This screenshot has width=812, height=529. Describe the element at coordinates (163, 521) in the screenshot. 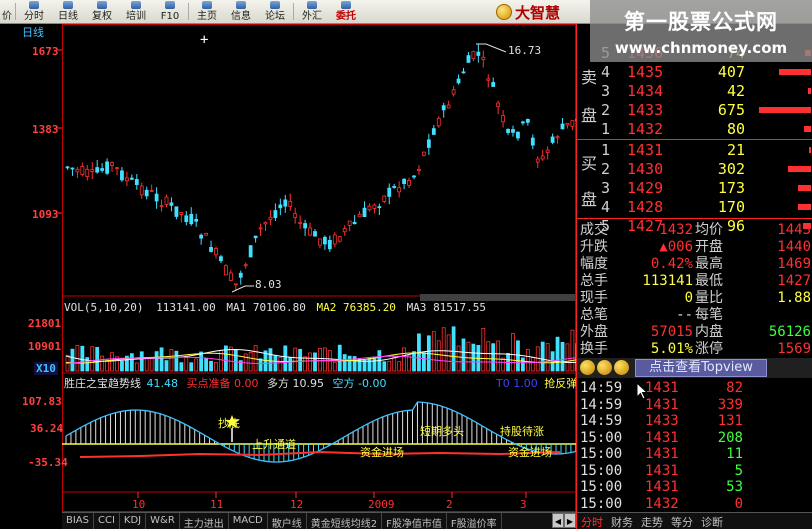

I see `indicator-tab: W&R` at that location.